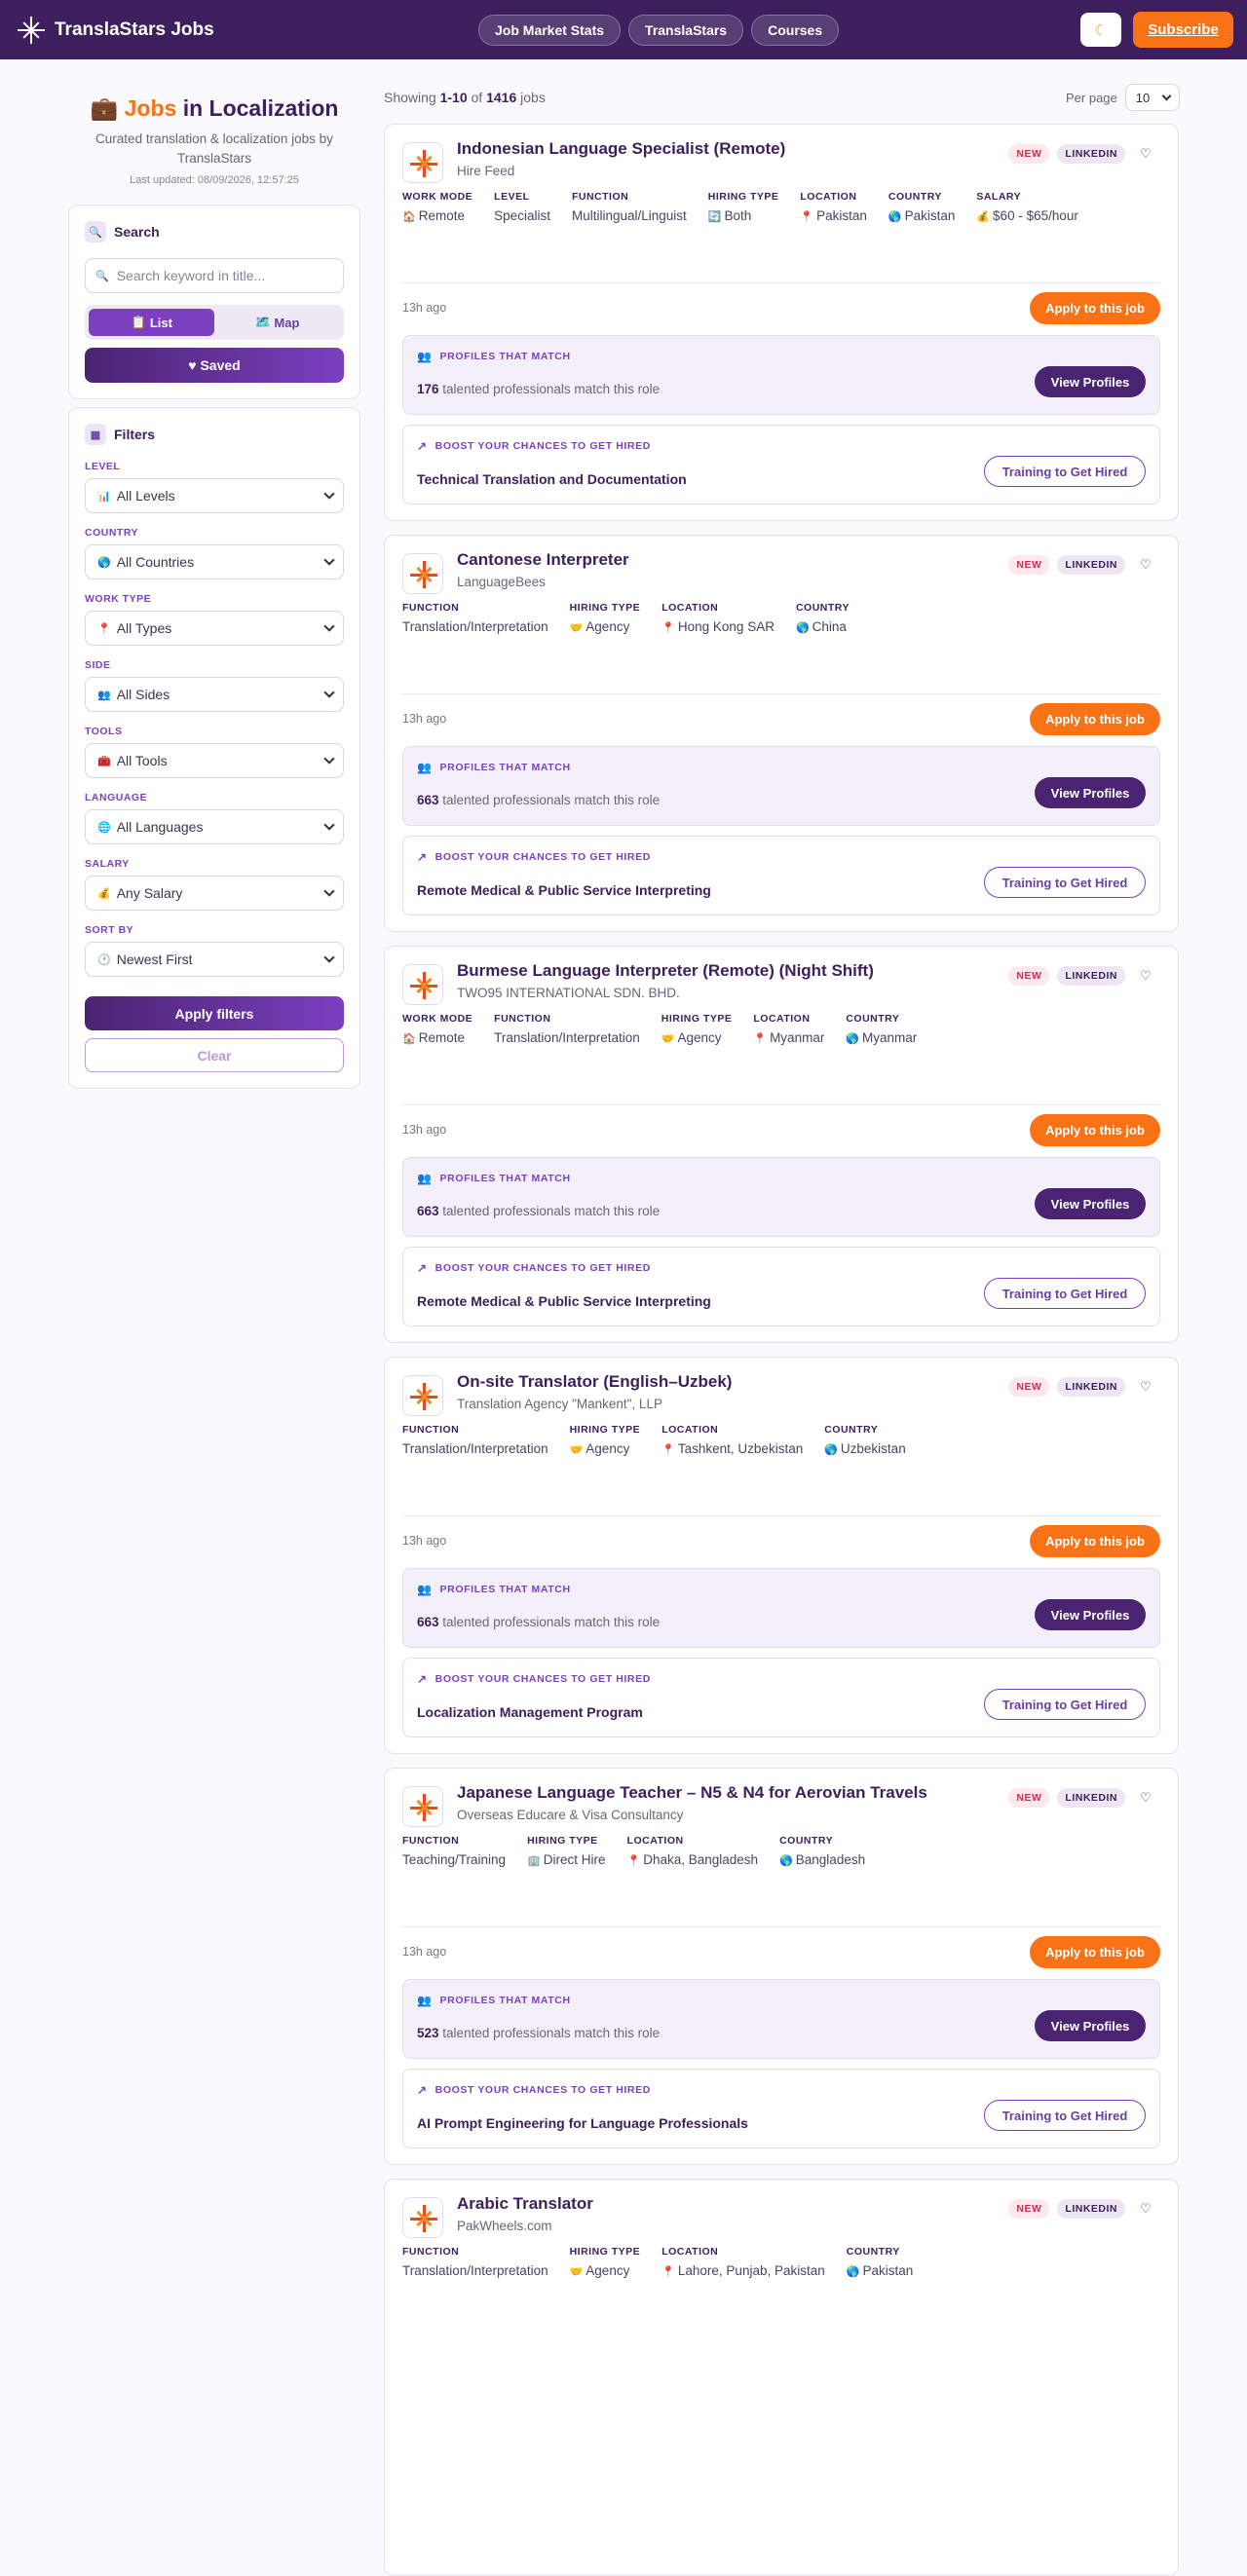 The height and width of the screenshot is (2576, 1247). Describe the element at coordinates (703, 1851) in the screenshot. I see `meta-location: LOCATION 📍 Dhaka, Bangladesh` at that location.